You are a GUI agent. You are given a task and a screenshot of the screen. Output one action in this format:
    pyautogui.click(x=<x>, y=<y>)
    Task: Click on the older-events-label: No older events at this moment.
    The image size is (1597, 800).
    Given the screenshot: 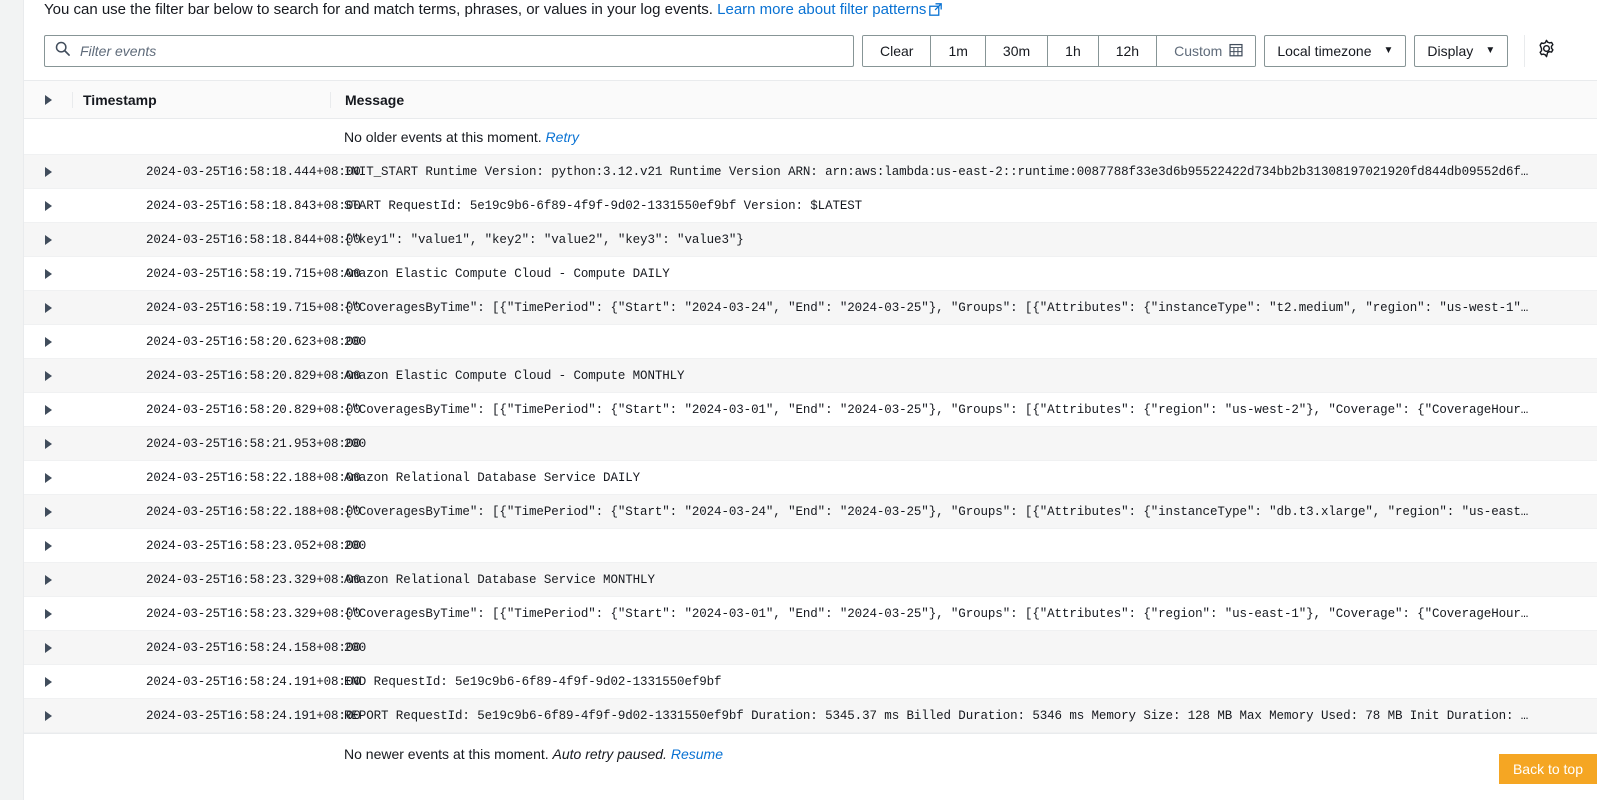 What is the action you would take?
    pyautogui.click(x=443, y=136)
    